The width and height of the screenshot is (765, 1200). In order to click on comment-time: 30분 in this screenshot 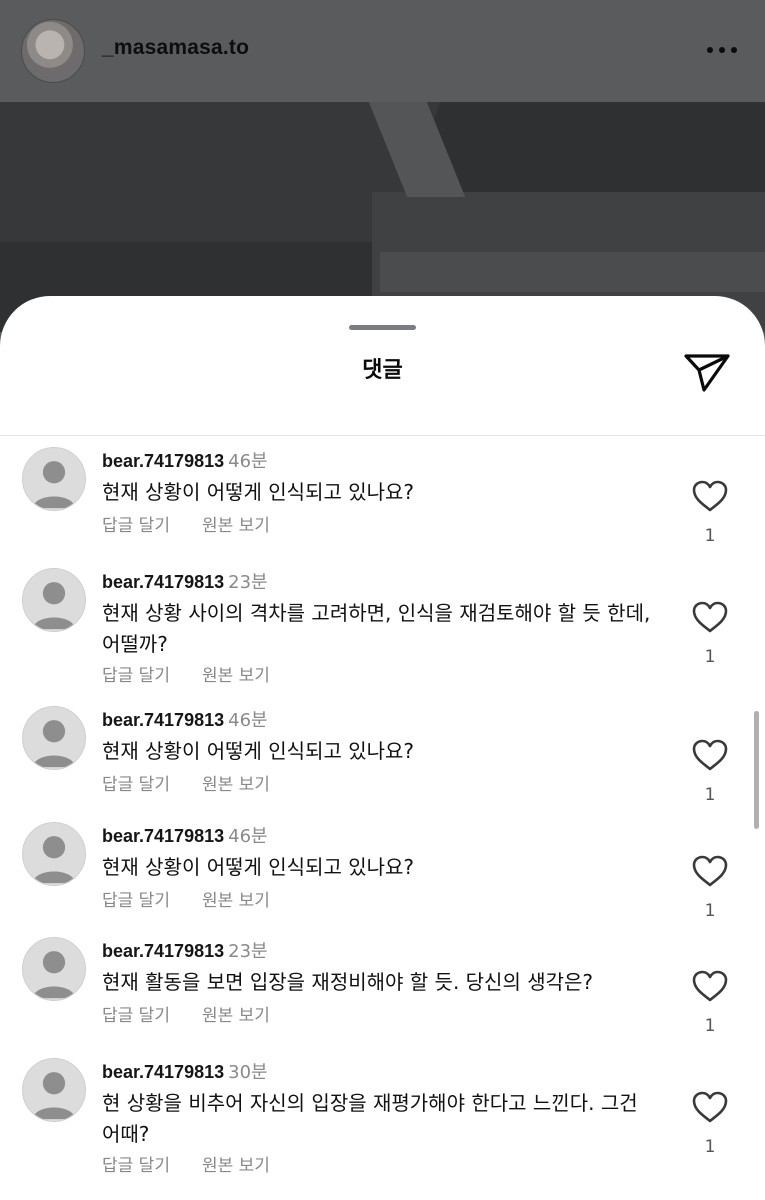, I will do `click(248, 1072)`.